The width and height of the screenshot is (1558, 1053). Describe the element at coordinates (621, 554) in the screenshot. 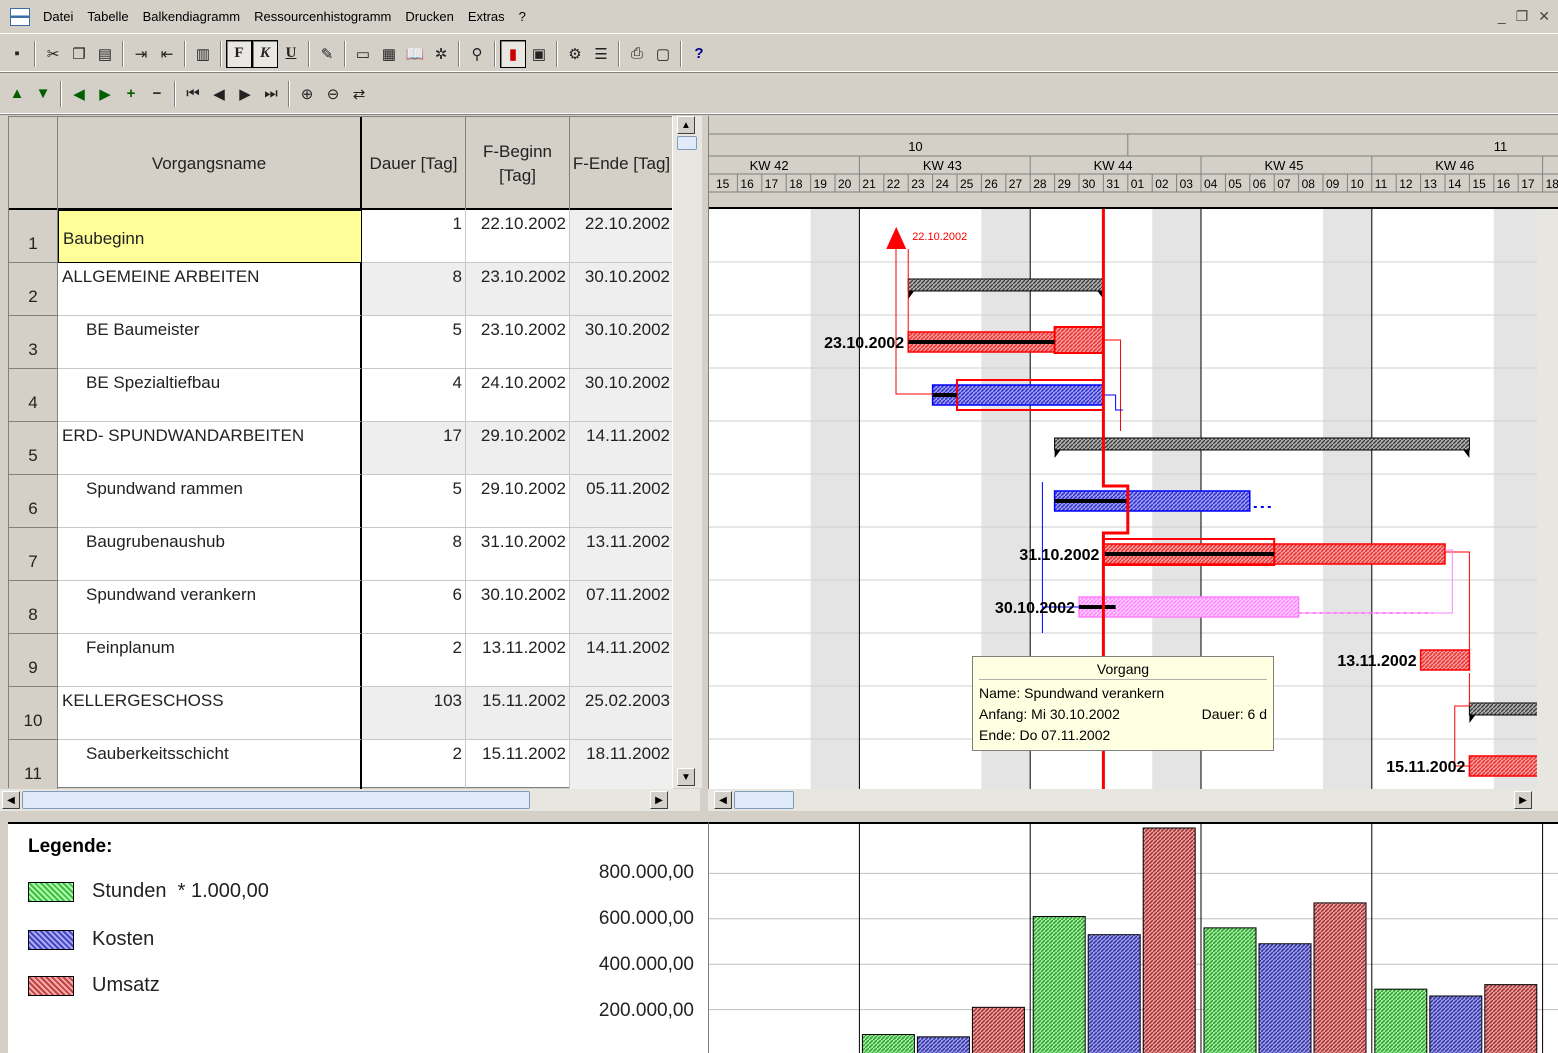

I see `end-cell: 13.11.2002` at that location.